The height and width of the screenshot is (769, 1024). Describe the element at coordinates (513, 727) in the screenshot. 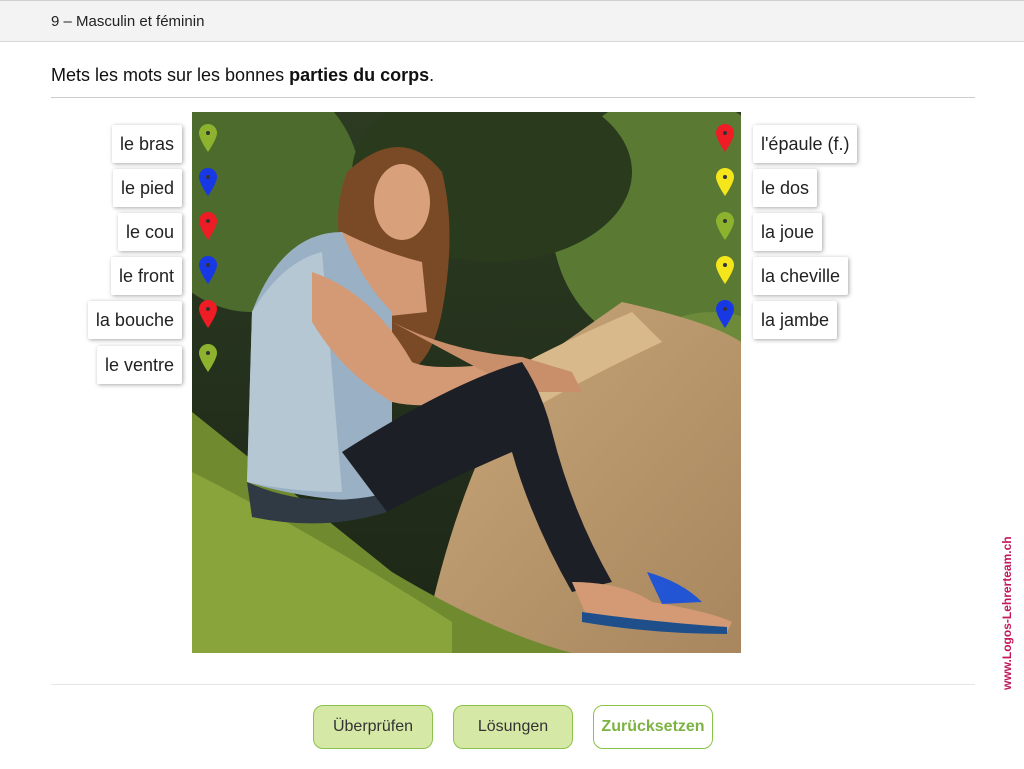

I see `solutions-button: Lösungen` at that location.